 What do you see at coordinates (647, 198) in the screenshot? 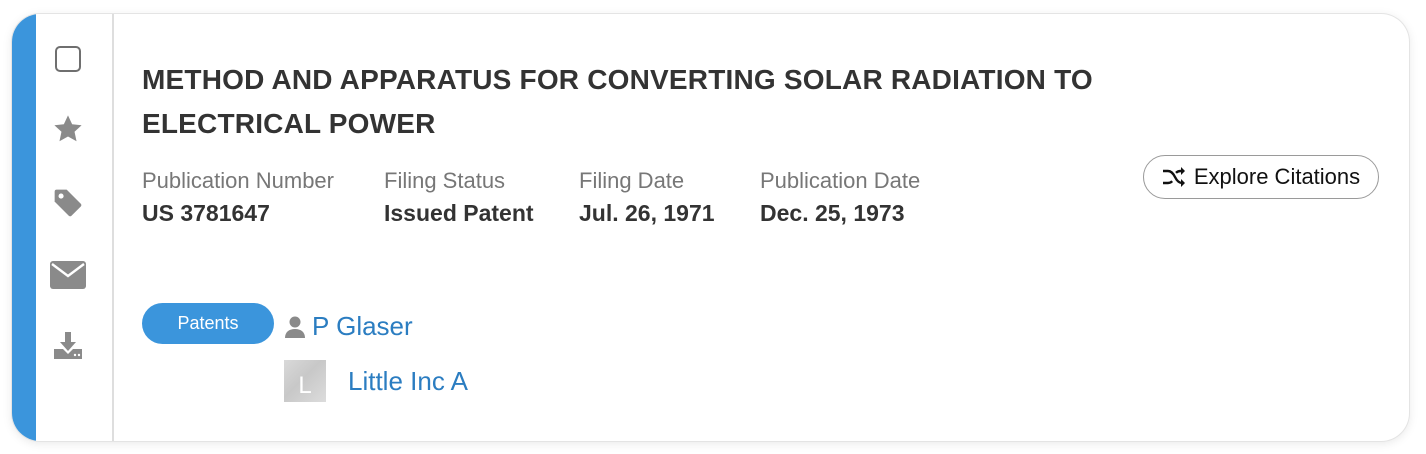
I see `filing-date-field: Filing Date Jul. 26, 1971` at bounding box center [647, 198].